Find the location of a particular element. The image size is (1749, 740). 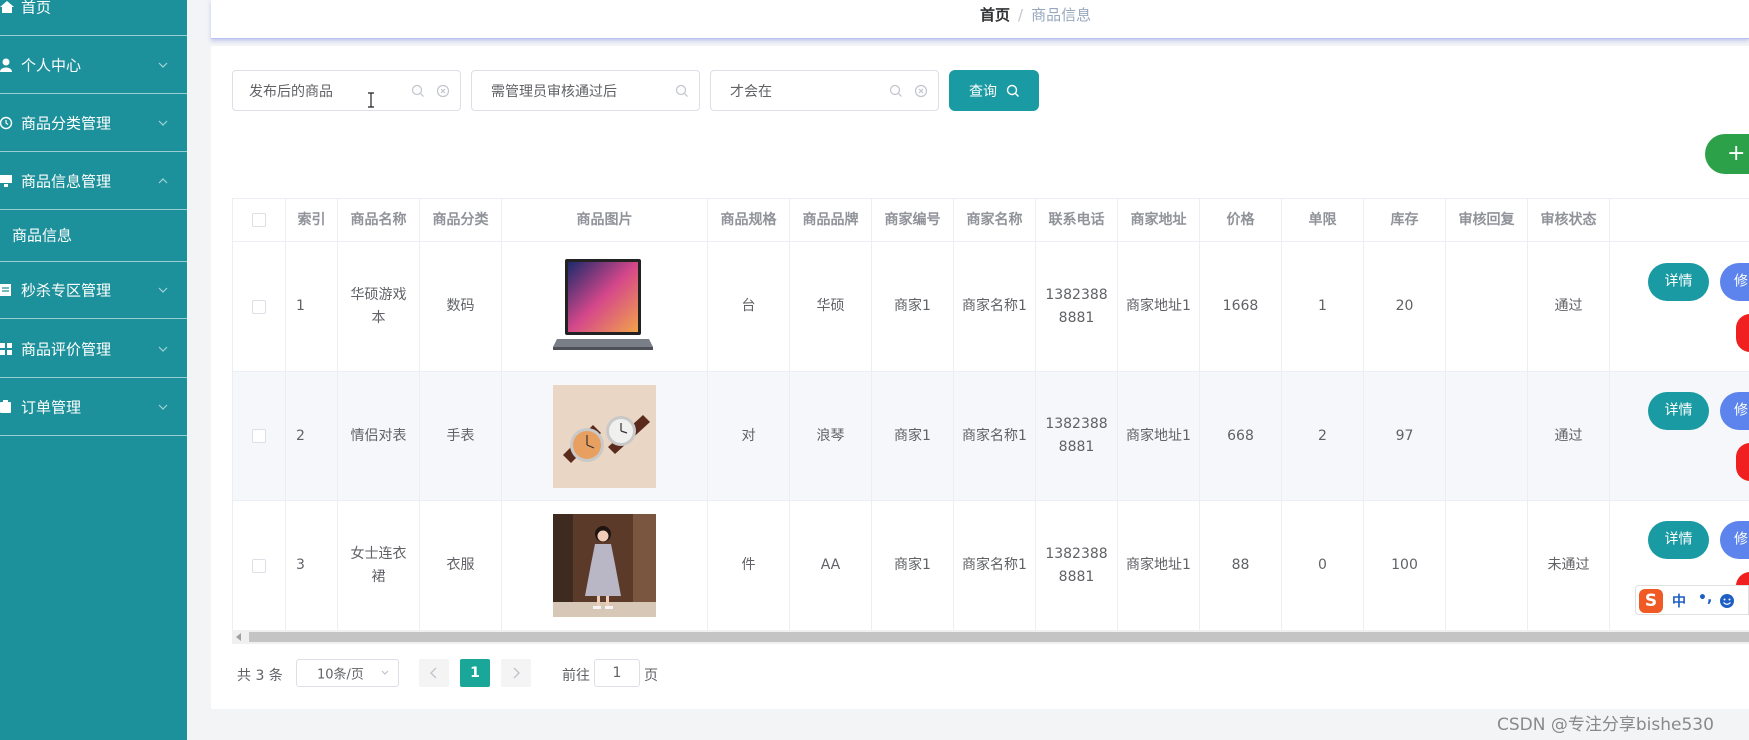

table-header-cell: 联系电话 is located at coordinates (1077, 220).